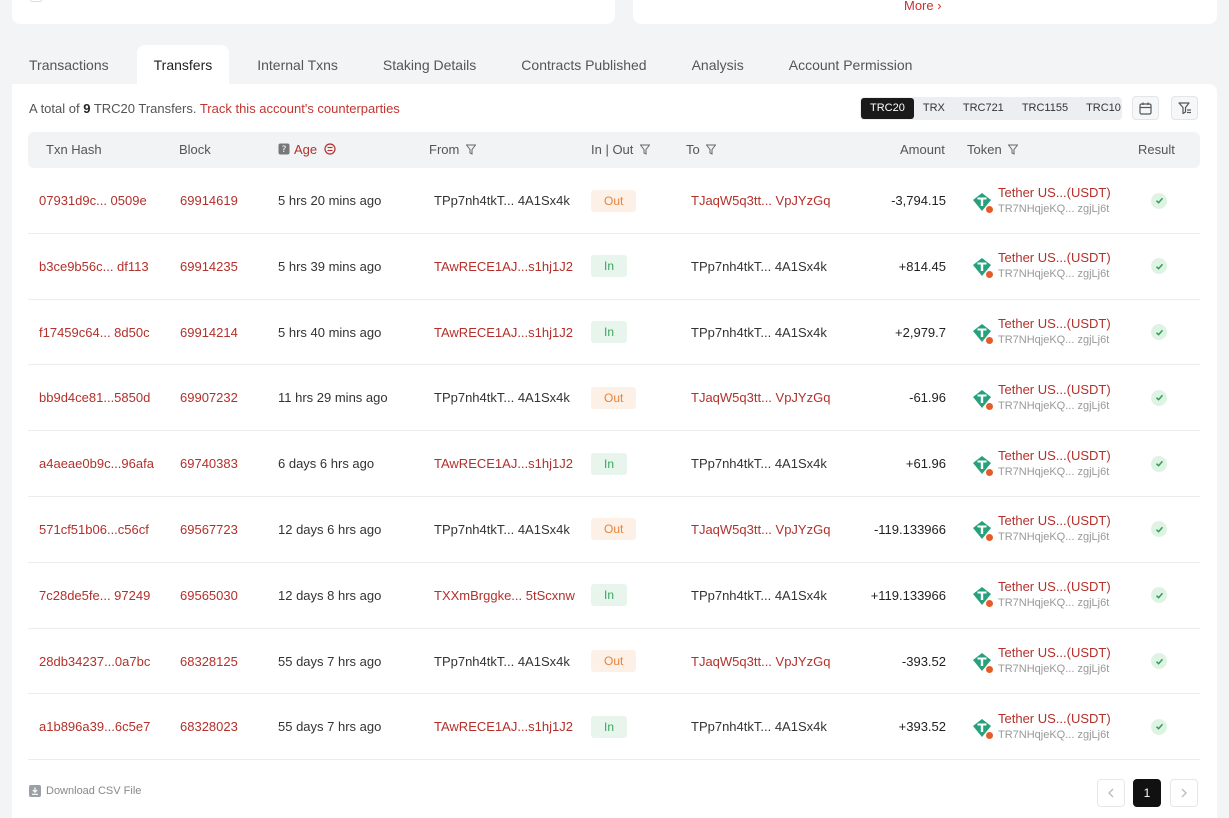  What do you see at coordinates (621, 150) in the screenshot?
I see `col-in-out: In | Out` at bounding box center [621, 150].